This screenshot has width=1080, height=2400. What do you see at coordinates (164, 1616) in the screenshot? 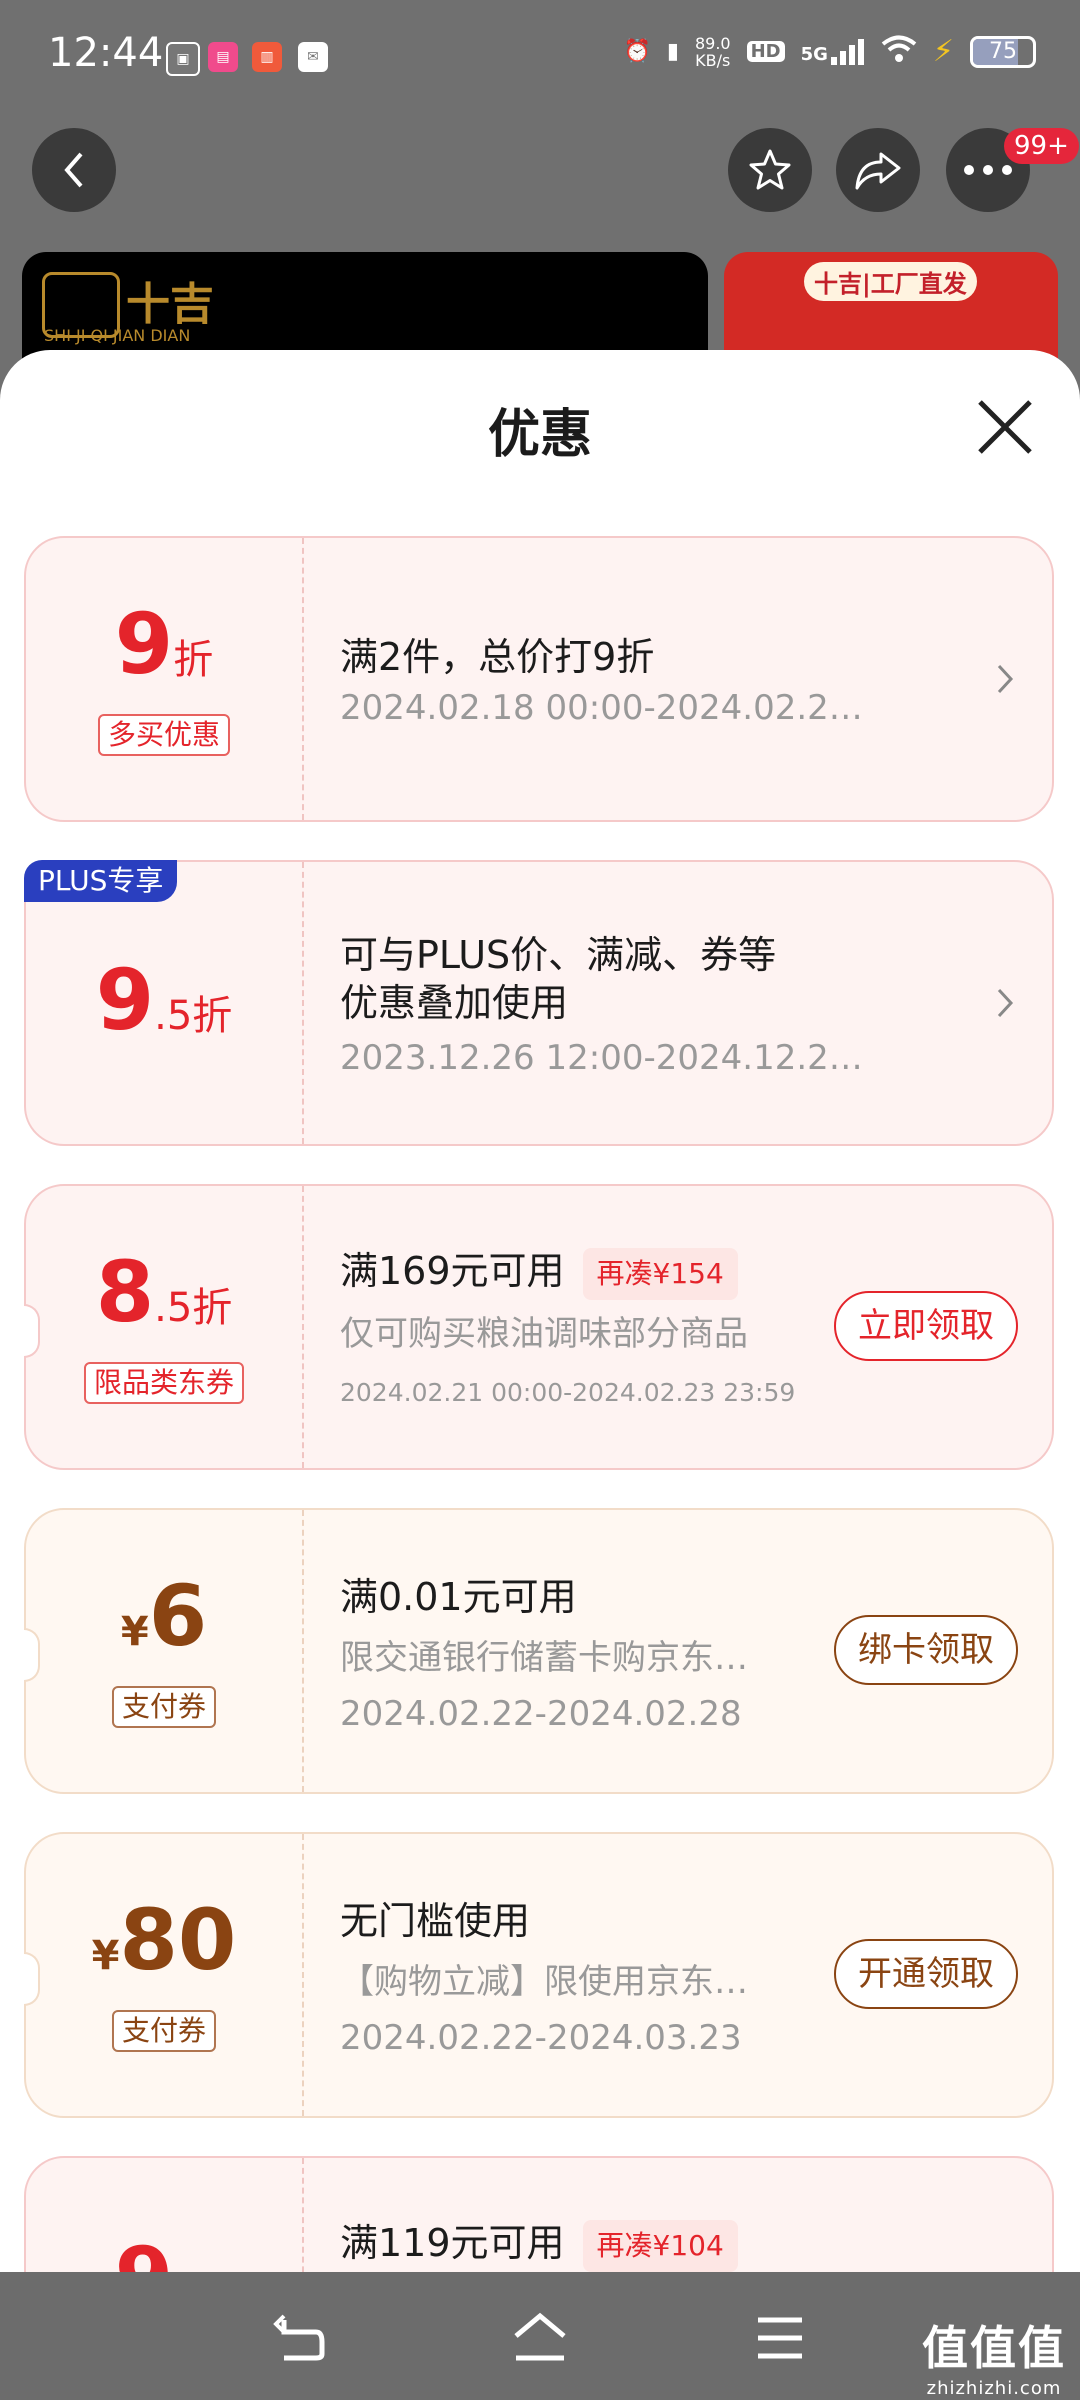
I see `offer-amount: ¥6` at bounding box center [164, 1616].